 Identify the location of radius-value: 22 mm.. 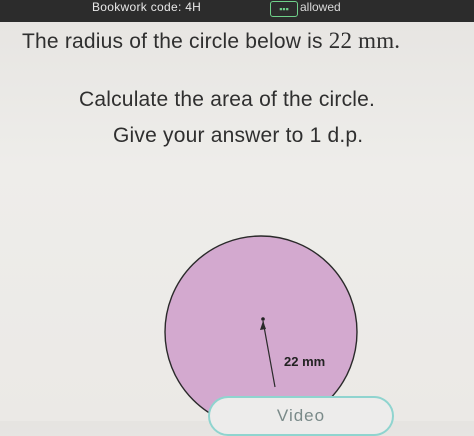
(364, 40).